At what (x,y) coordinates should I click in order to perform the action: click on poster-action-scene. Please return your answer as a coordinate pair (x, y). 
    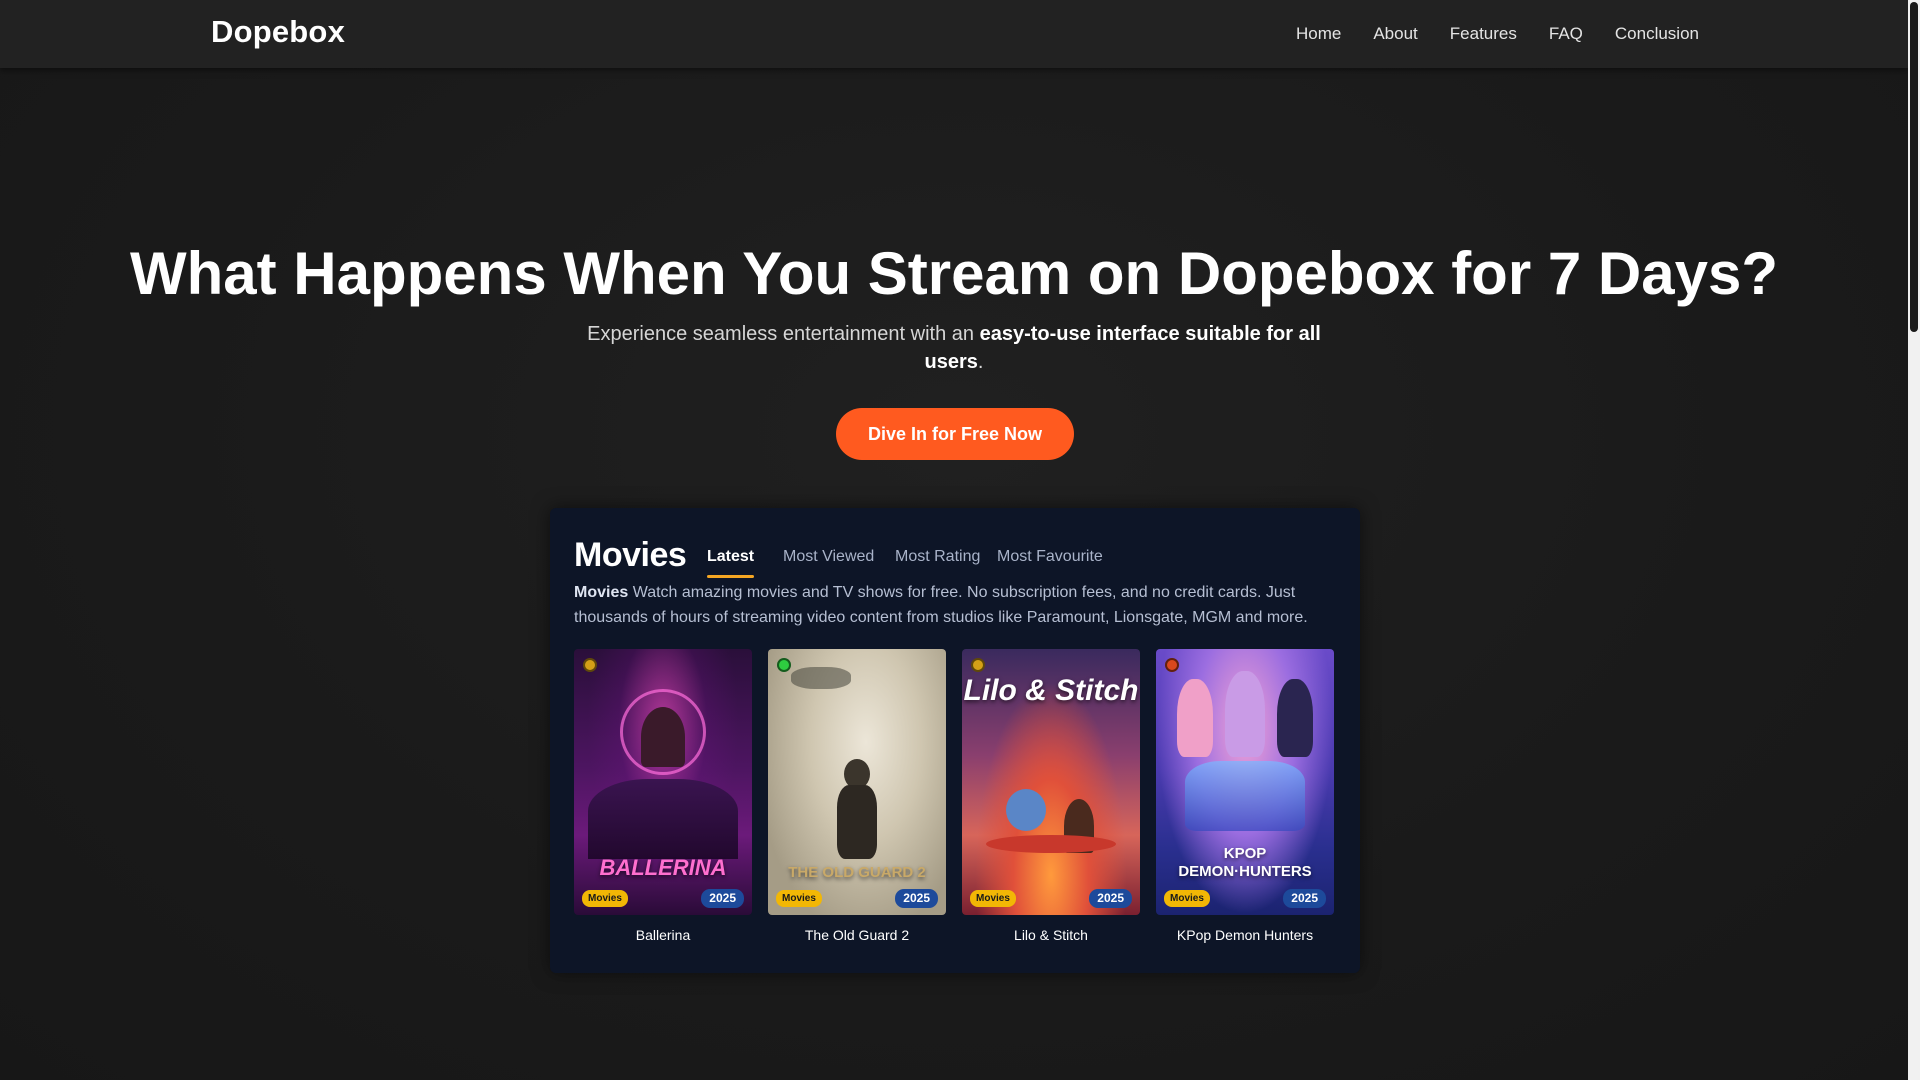
    Looking at the image, I should click on (1245, 796).